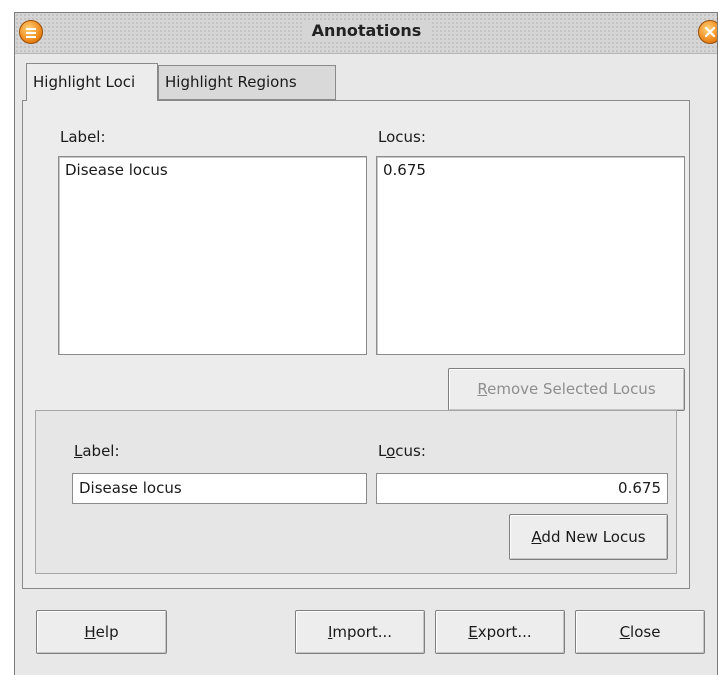 This screenshot has height=675, width=718. What do you see at coordinates (645, 632) in the screenshot?
I see `close-label: lose` at bounding box center [645, 632].